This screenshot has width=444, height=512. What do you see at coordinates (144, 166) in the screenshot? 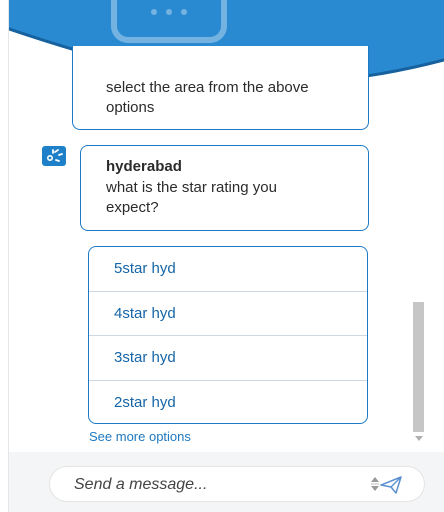
I see `bot-question-title: hyderabad` at bounding box center [144, 166].